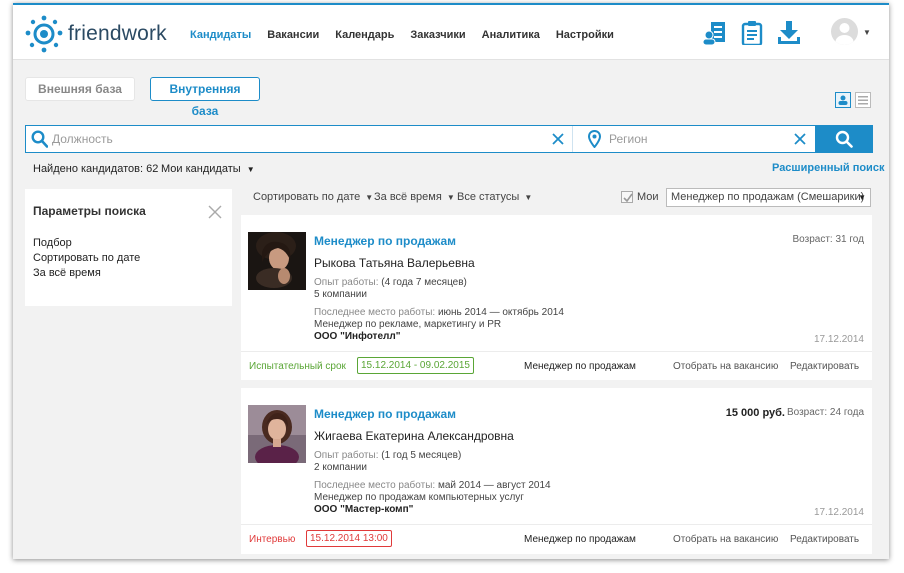 Image resolution: width=904 pixels, height=573 pixels. Describe the element at coordinates (585, 35) in the screenshot. I see `nav-settings: Настройки` at that location.